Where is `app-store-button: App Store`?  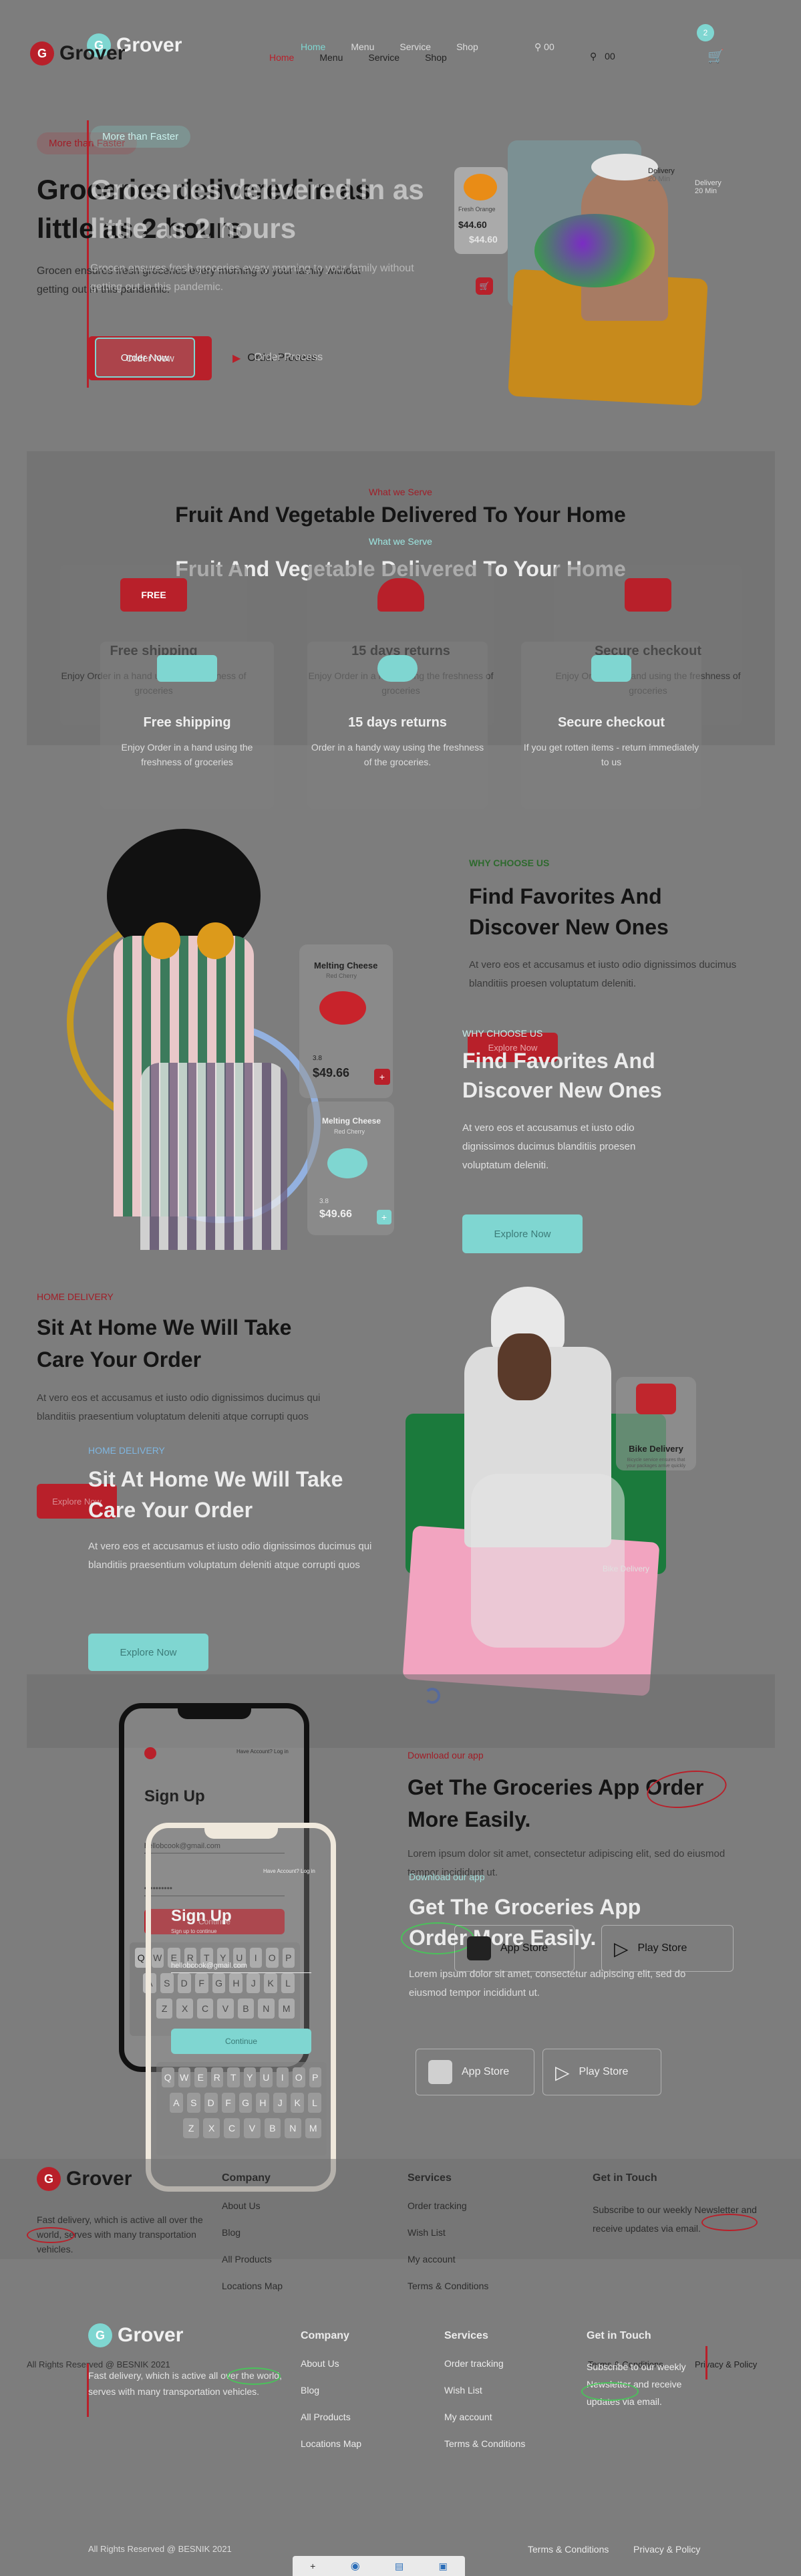
app-store-button: App Store is located at coordinates (475, 2072).